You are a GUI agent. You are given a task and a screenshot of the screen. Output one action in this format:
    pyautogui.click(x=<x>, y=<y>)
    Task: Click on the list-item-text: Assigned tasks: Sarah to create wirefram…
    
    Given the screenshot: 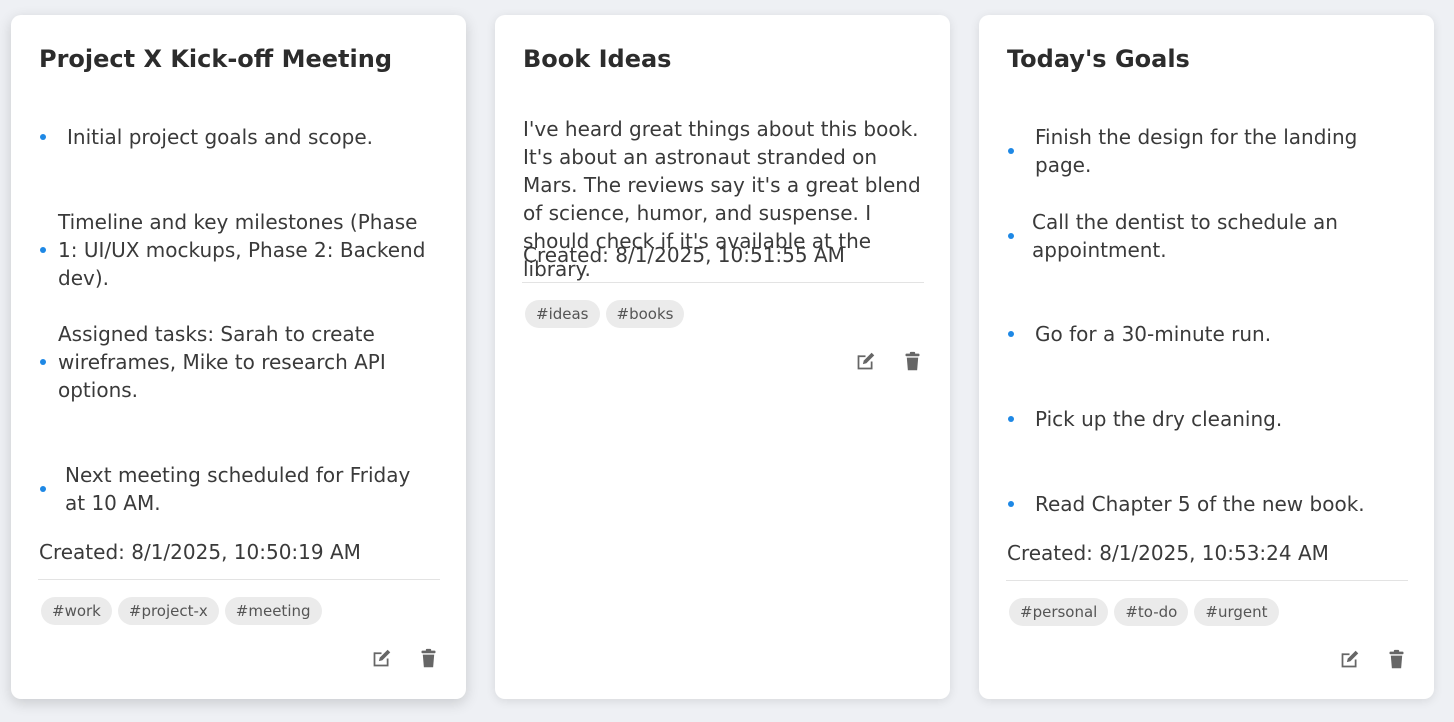 What is the action you would take?
    pyautogui.click(x=222, y=362)
    